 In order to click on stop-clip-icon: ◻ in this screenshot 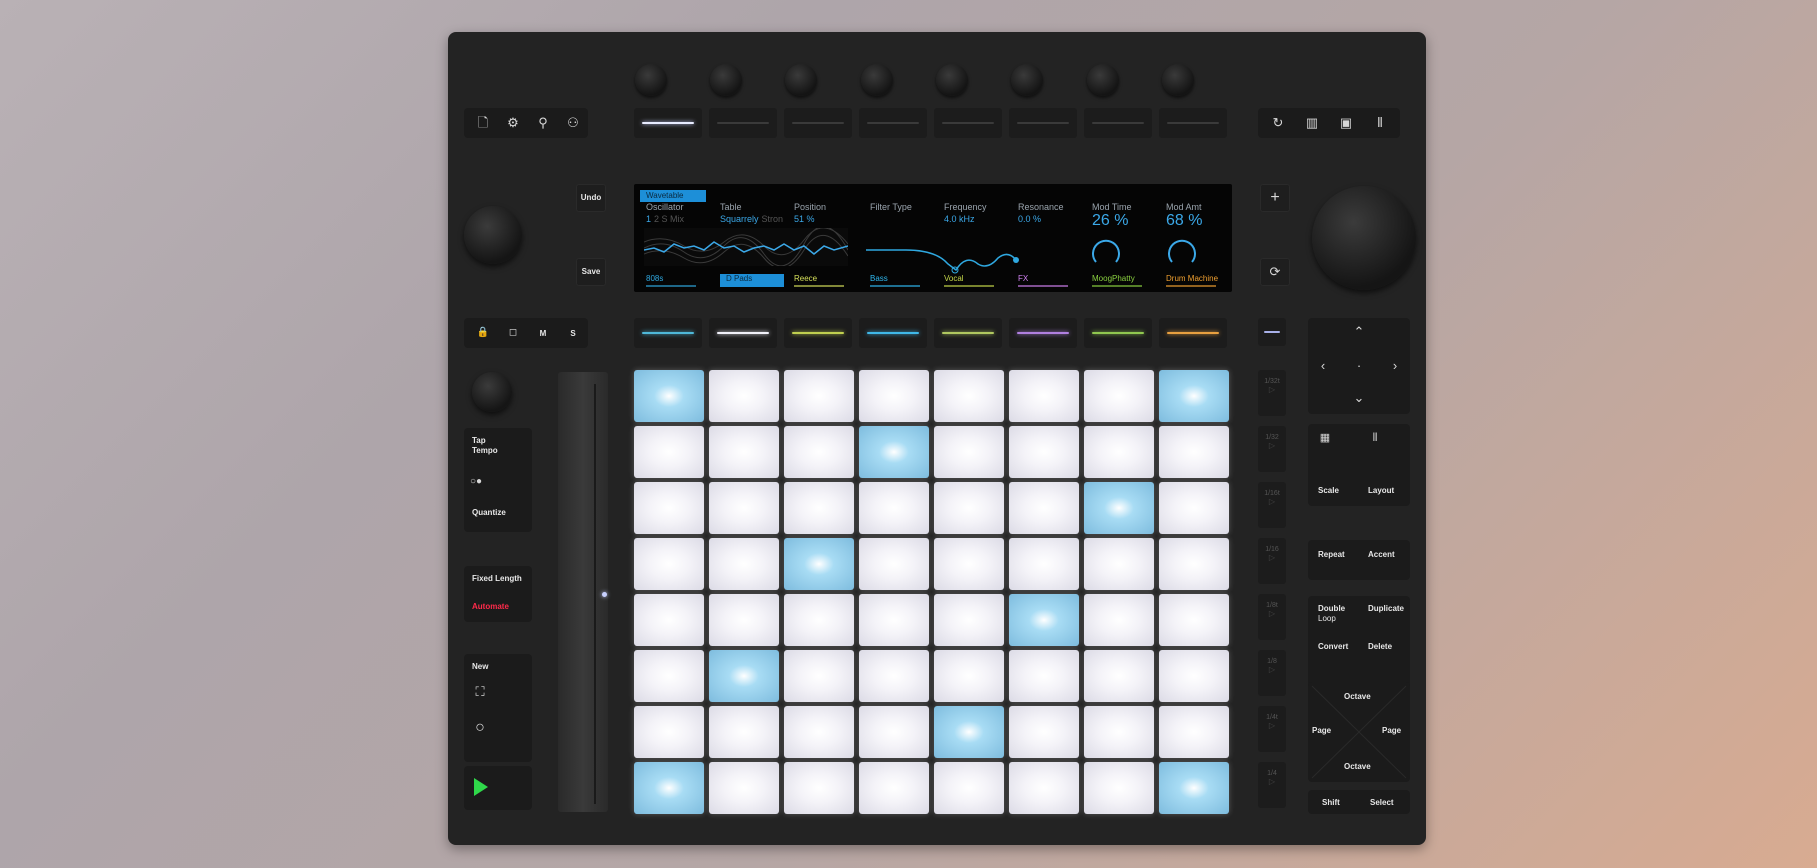, I will do `click(513, 333)`.